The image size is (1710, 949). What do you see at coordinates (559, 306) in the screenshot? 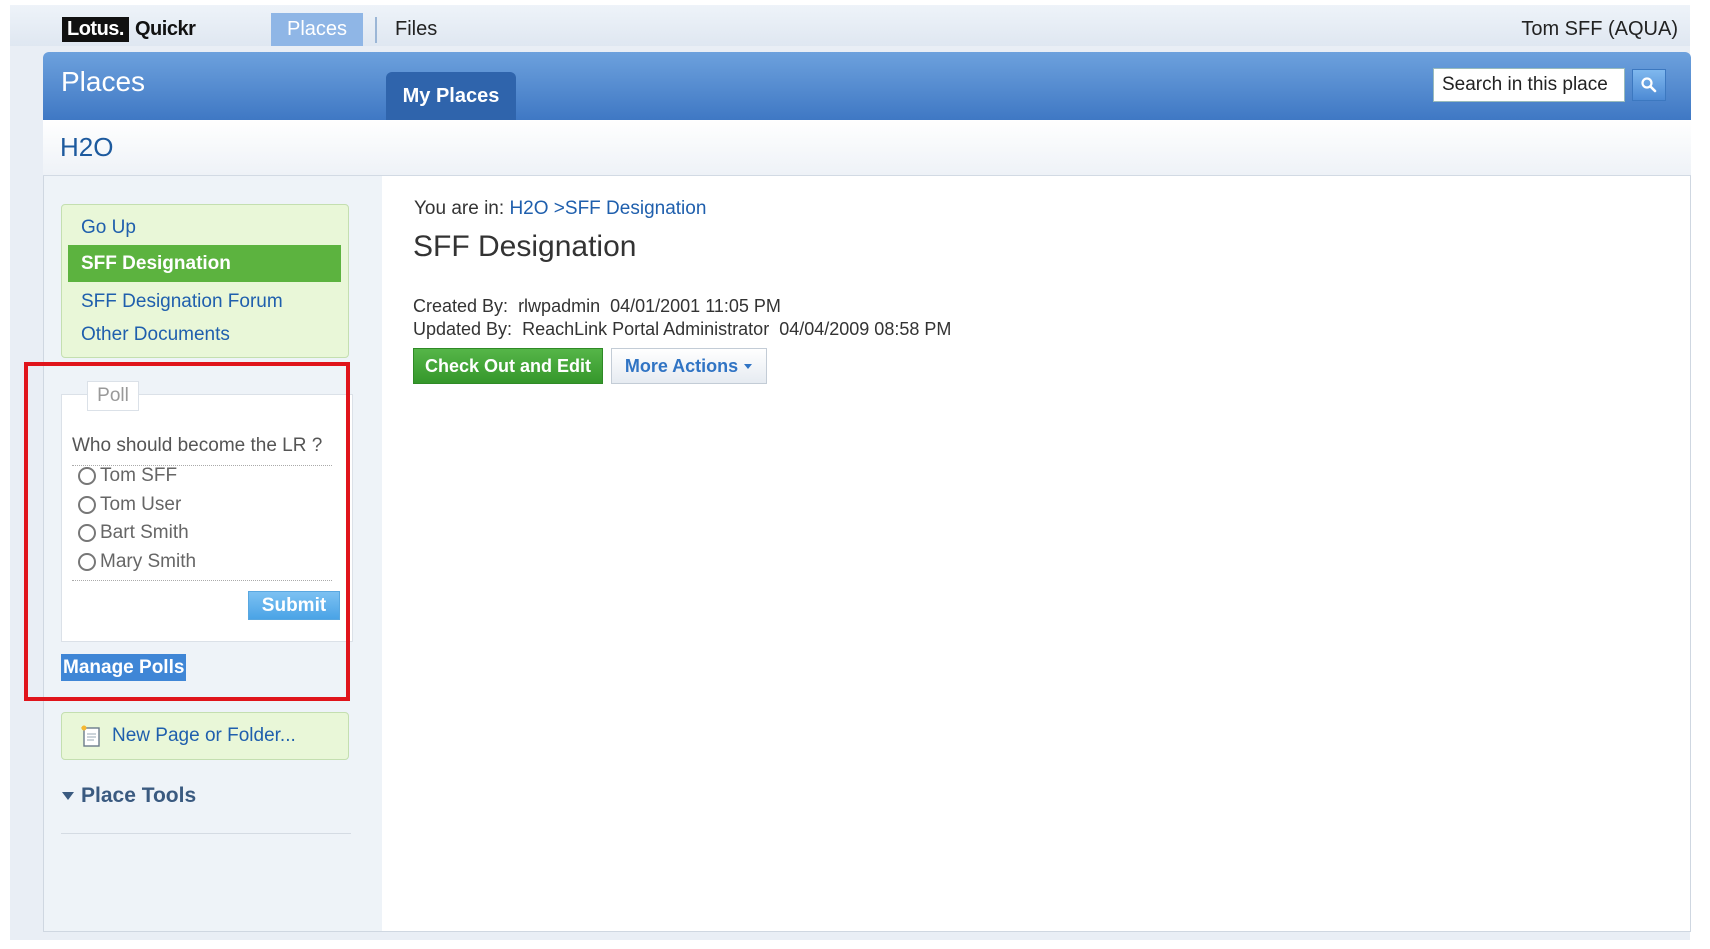
I see `created-by: rlwpadmin` at bounding box center [559, 306].